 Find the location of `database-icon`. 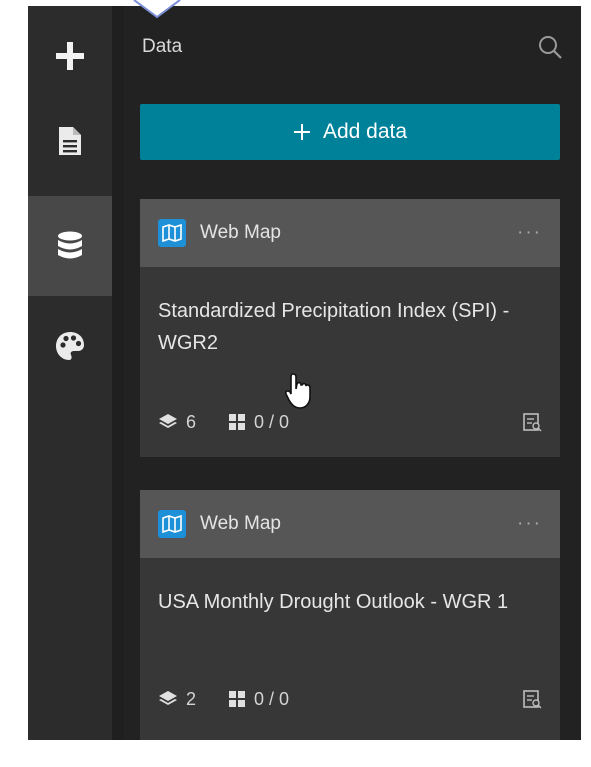

database-icon is located at coordinates (70, 245).